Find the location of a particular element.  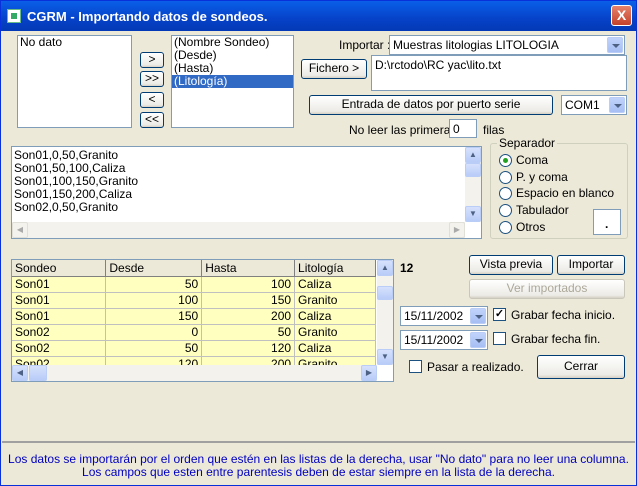

separator-label-semicolon: P. y coma is located at coordinates (542, 177).